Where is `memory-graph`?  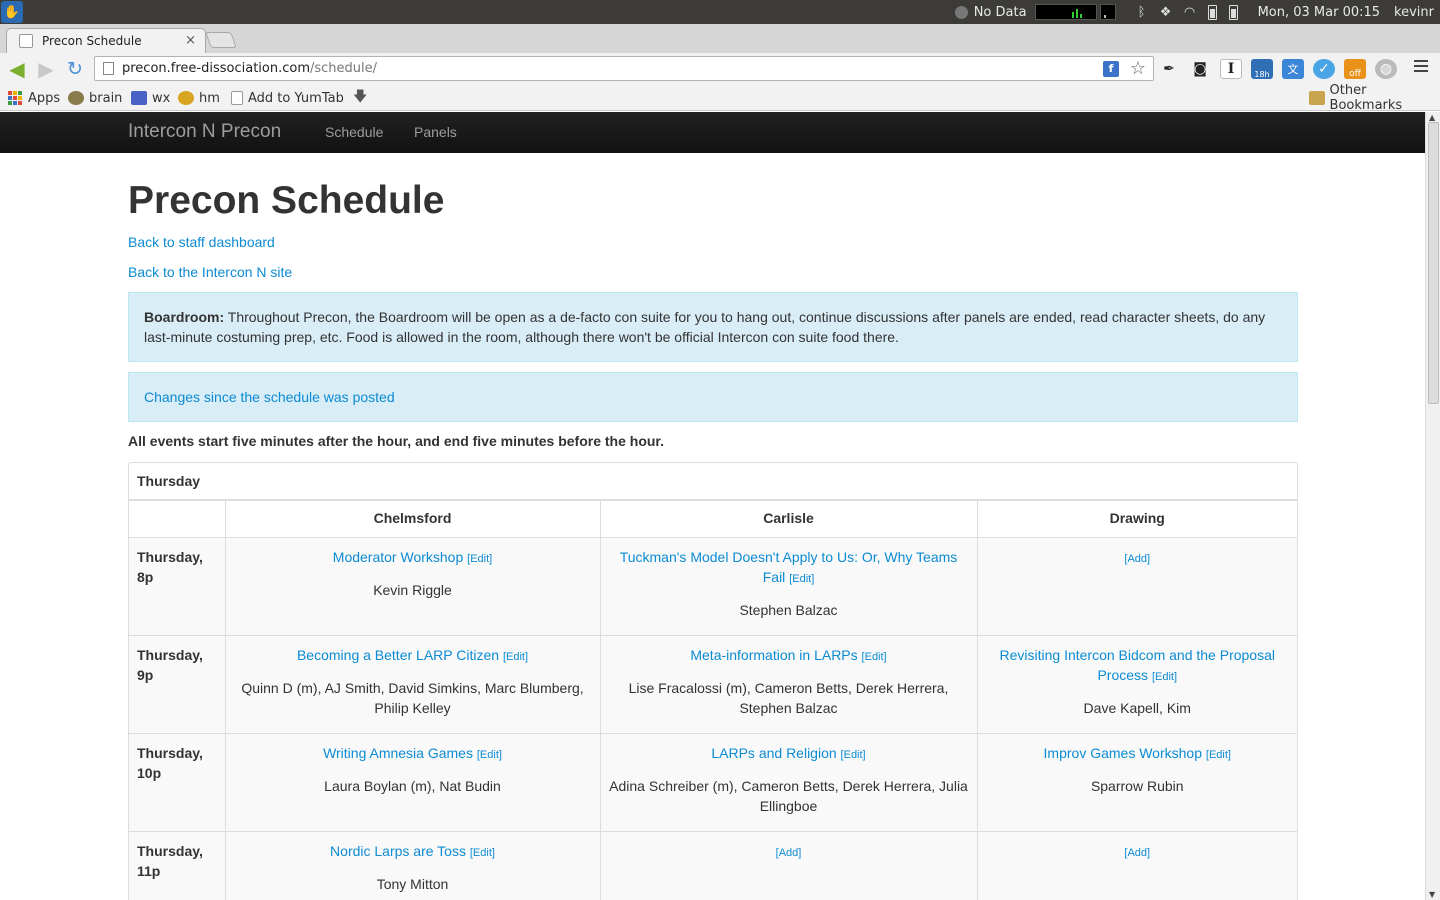 memory-graph is located at coordinates (1107, 12).